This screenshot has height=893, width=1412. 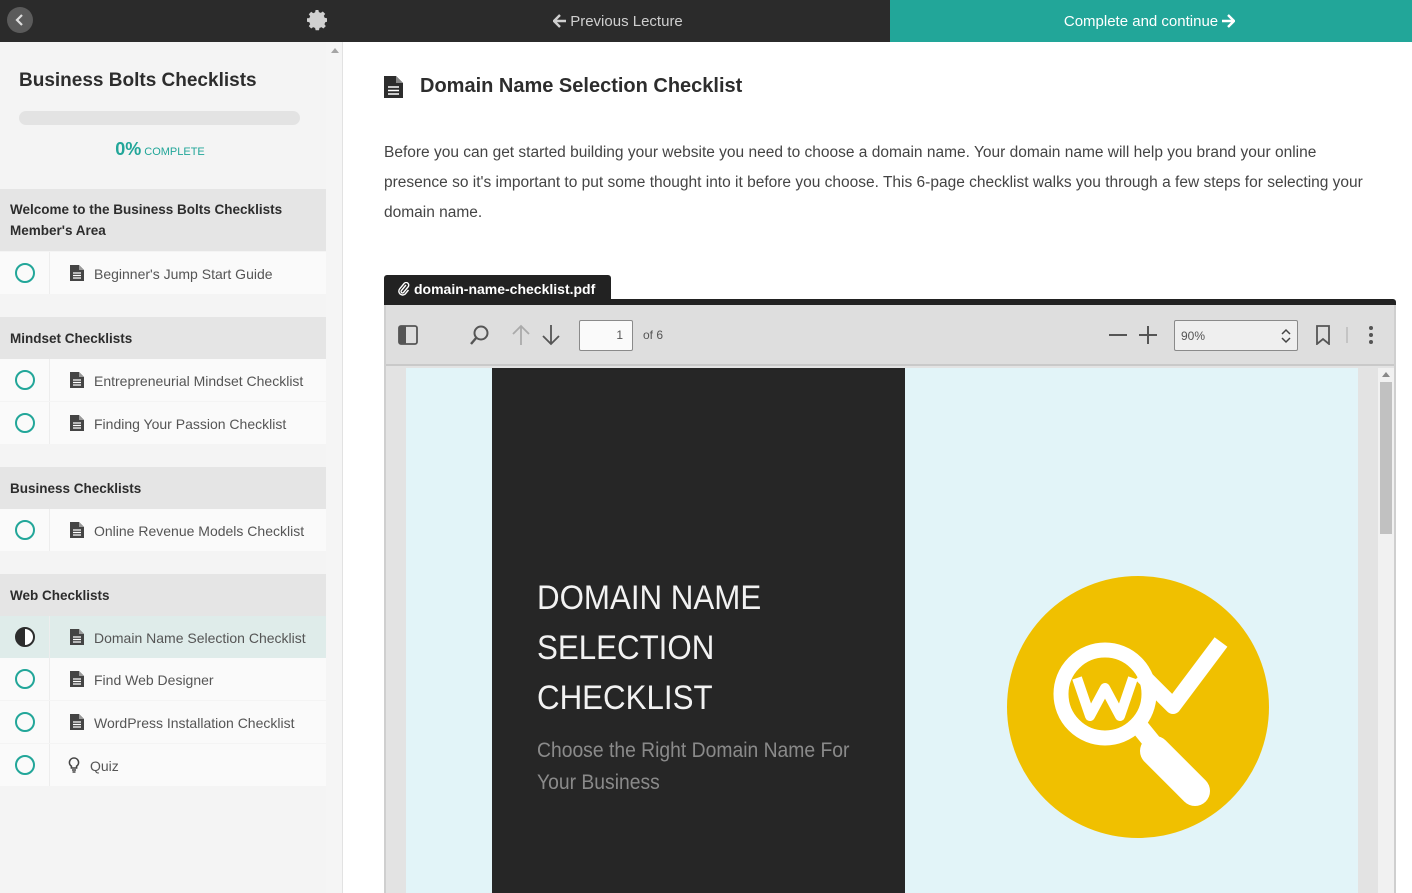 What do you see at coordinates (163, 765) in the screenshot?
I see `lecture-item: Quiz` at bounding box center [163, 765].